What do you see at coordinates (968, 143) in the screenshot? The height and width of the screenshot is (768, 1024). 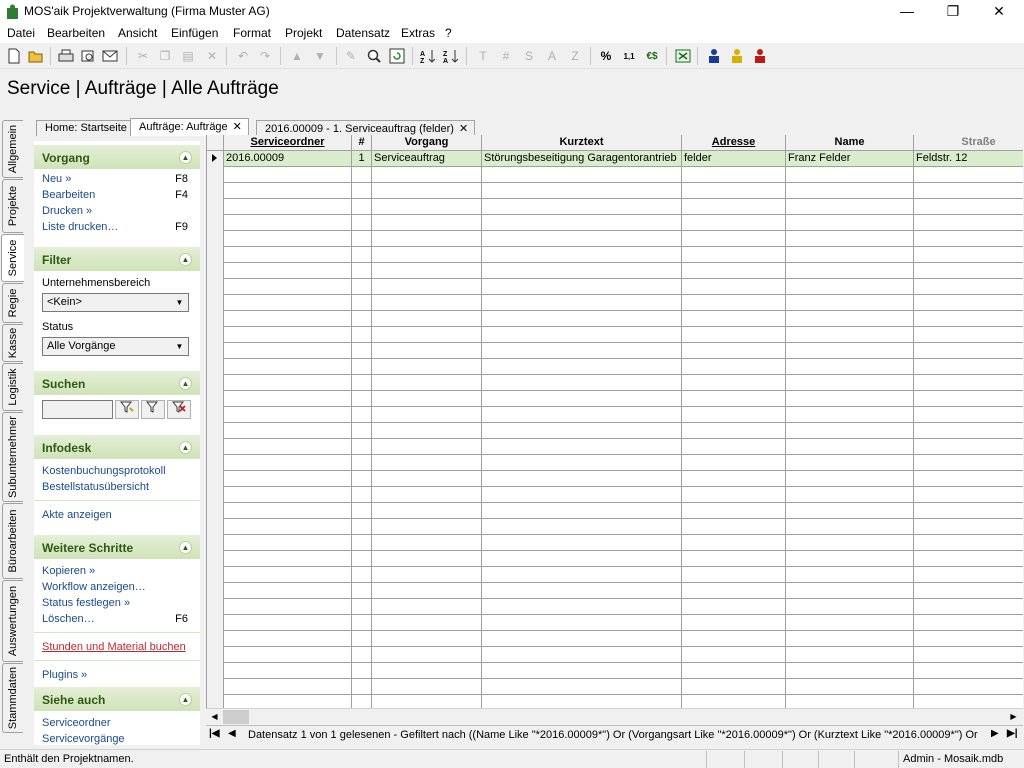 I see `column-header-strasse: Straße` at bounding box center [968, 143].